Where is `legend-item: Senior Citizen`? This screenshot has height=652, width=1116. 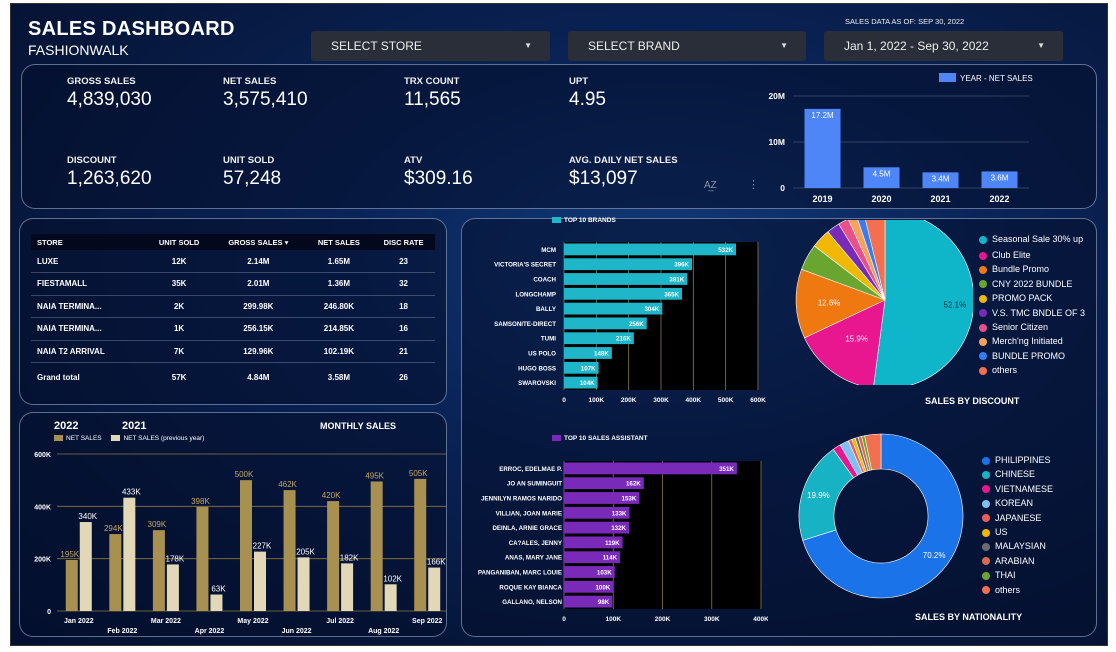 legend-item: Senior Citizen is located at coordinates (1035, 327).